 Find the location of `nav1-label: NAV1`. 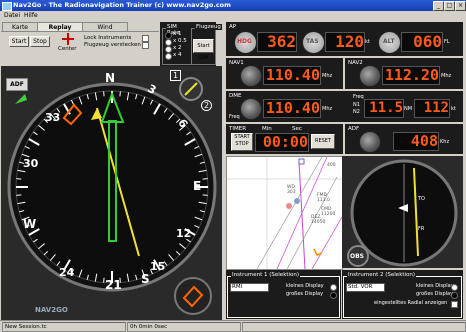

nav1-label: NAV1 is located at coordinates (236, 63).